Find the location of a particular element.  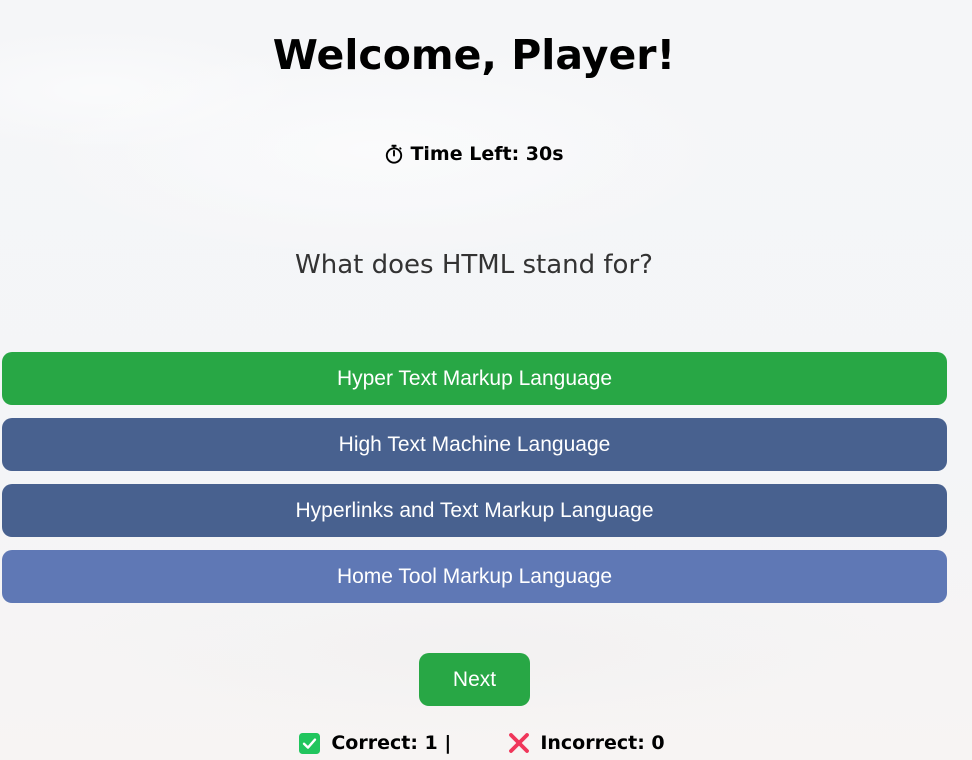

answer-option-label: Hyper Text Markup Language is located at coordinates (474, 378).